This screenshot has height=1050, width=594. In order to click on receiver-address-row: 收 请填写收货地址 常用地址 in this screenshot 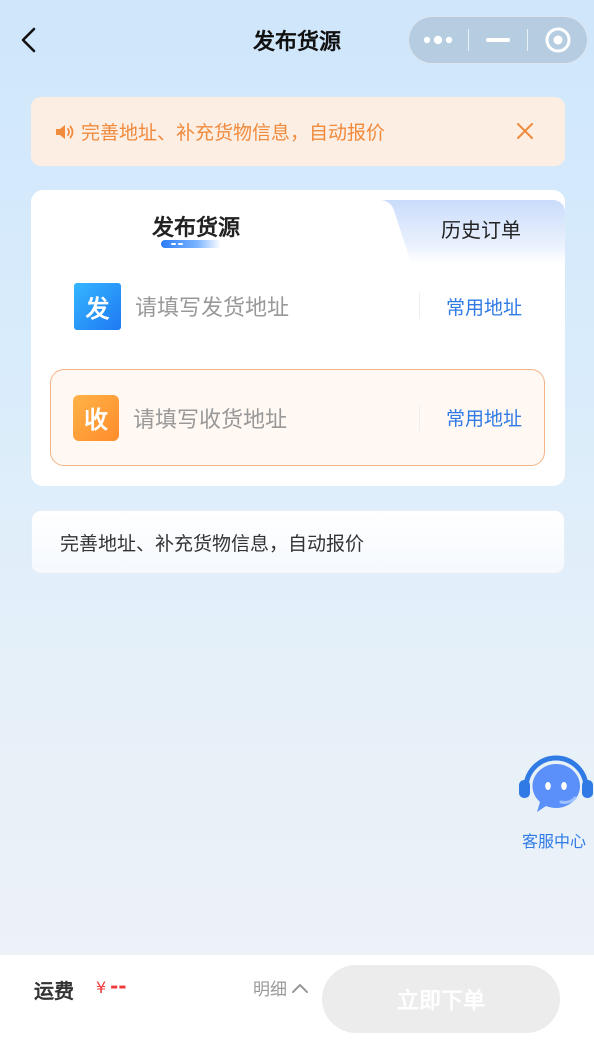, I will do `click(297, 417)`.